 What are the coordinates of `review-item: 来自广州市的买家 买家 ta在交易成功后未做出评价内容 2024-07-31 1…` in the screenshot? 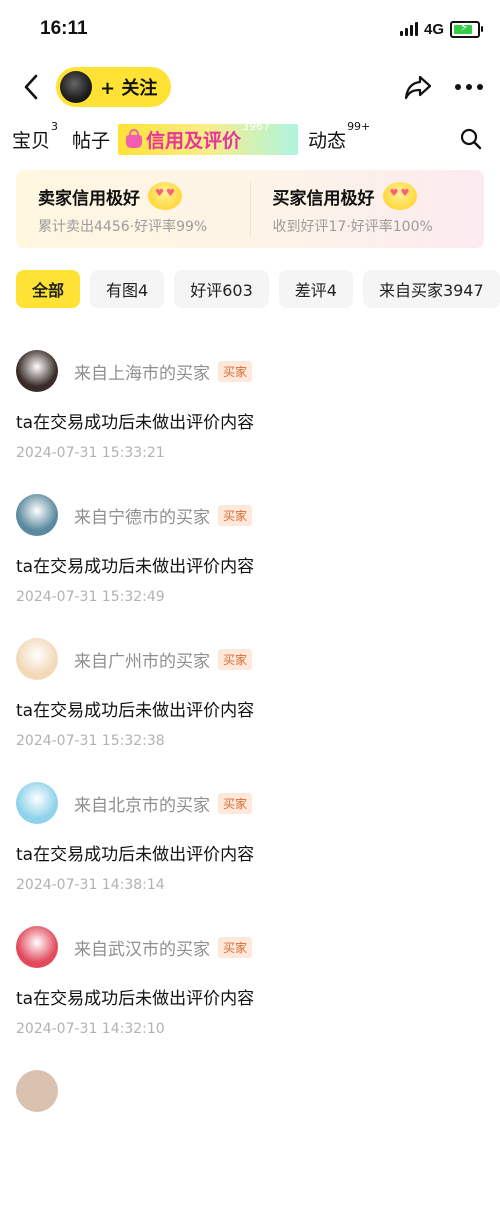 It's located at (250, 710).